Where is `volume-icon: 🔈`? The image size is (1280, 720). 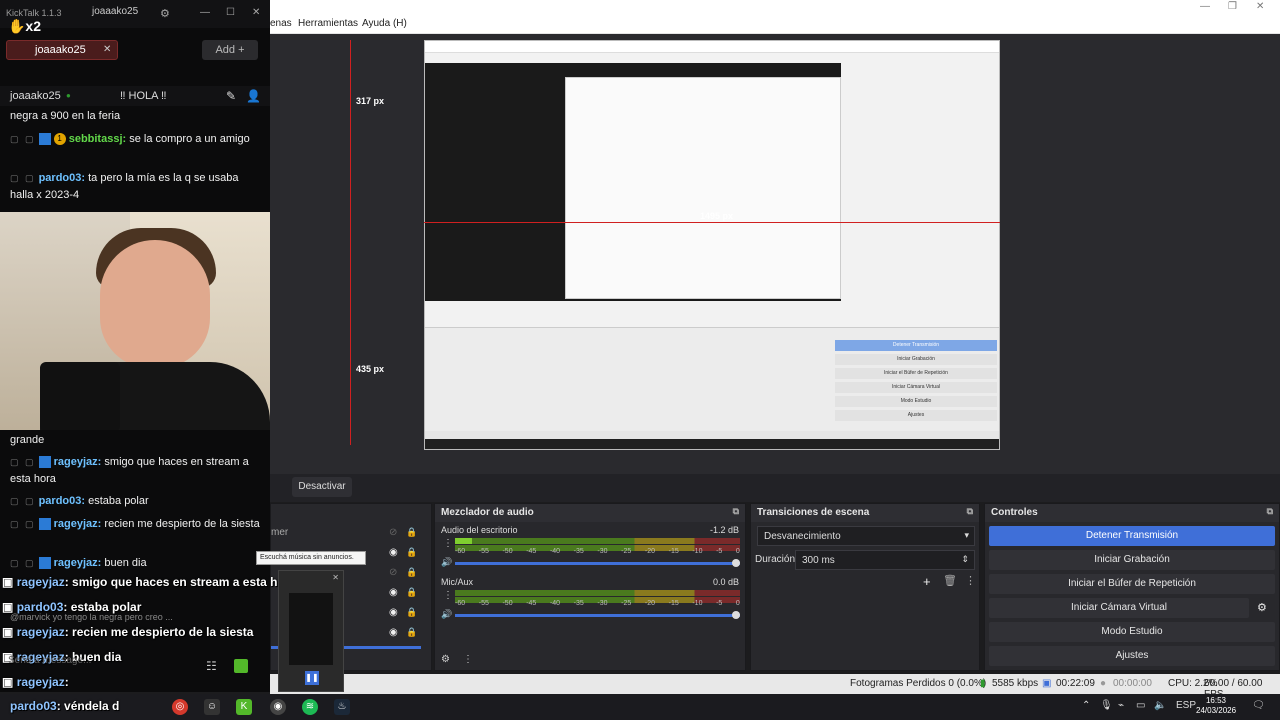
volume-icon: 🔈 is located at coordinates (1160, 705).